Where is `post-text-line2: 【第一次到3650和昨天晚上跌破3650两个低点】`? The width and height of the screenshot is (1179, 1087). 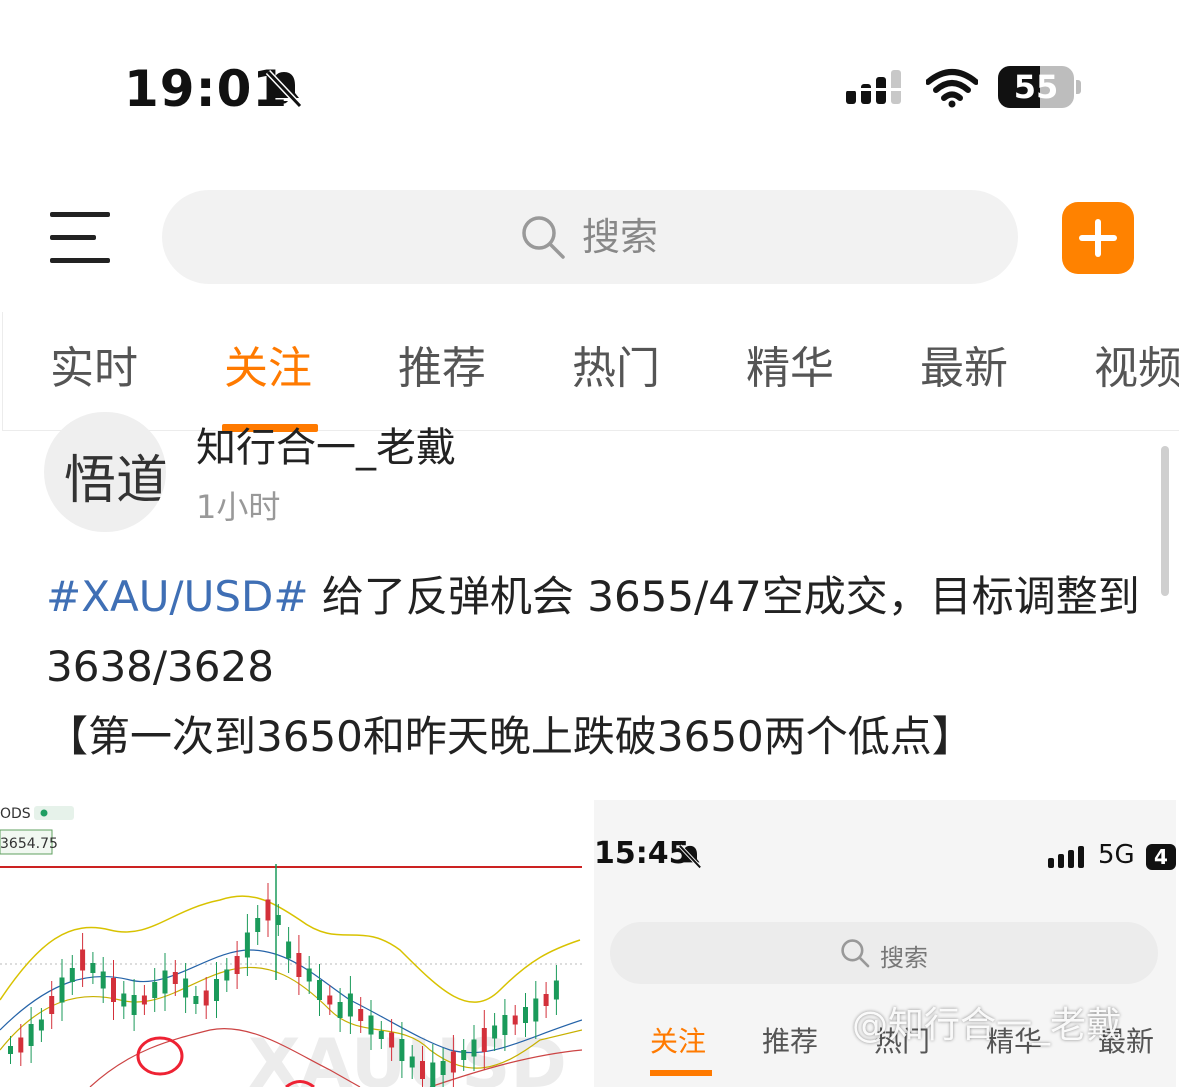 post-text-line2: 【第一次到3650和昨天晚上跌破3650两个低点】 is located at coordinates (510, 736).